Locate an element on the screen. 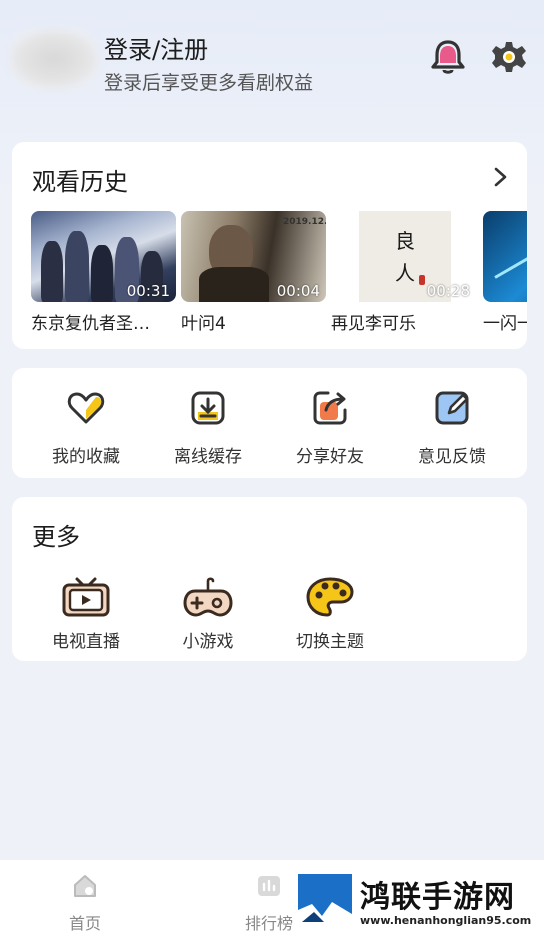  poster-title-text: 良人 is located at coordinates (405, 257).